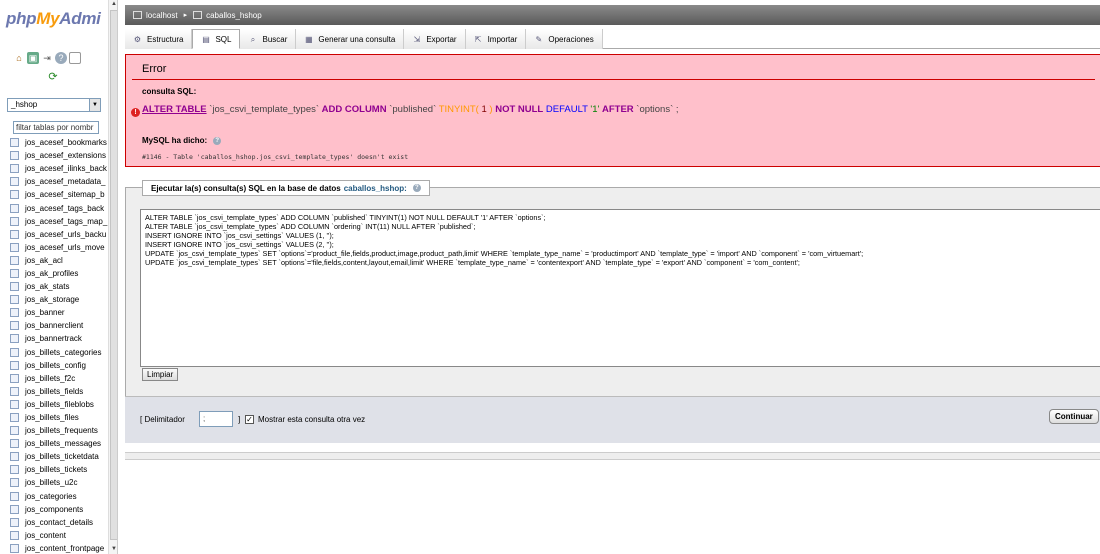 The height and width of the screenshot is (554, 1100). Describe the element at coordinates (55, 365) in the screenshot. I see `table-name: jos_billets_config` at that location.